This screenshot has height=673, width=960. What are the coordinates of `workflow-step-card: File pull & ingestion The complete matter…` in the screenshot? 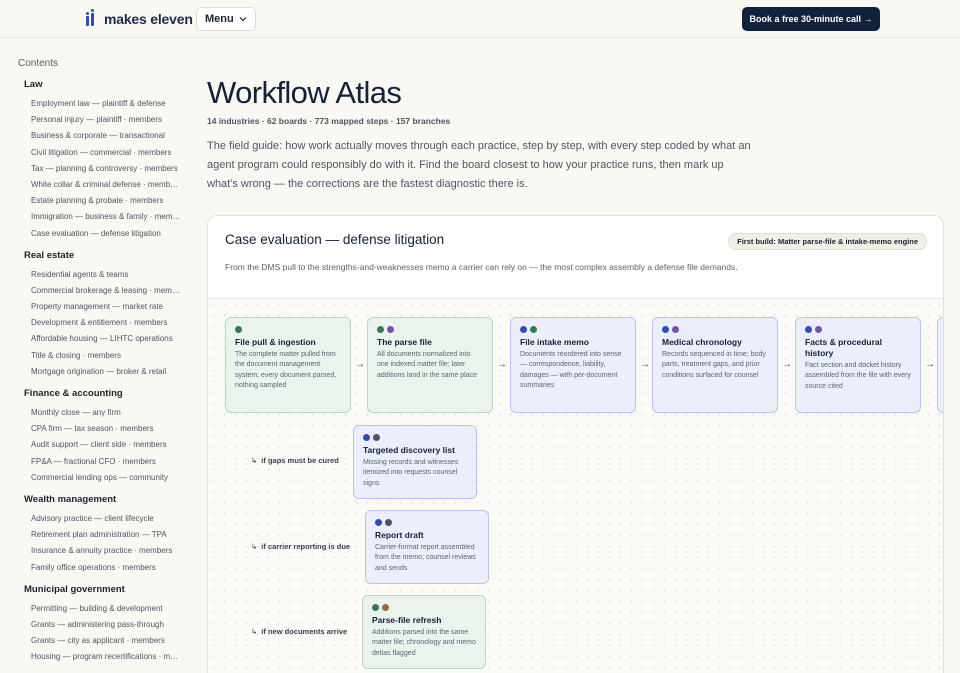 It's located at (288, 365).